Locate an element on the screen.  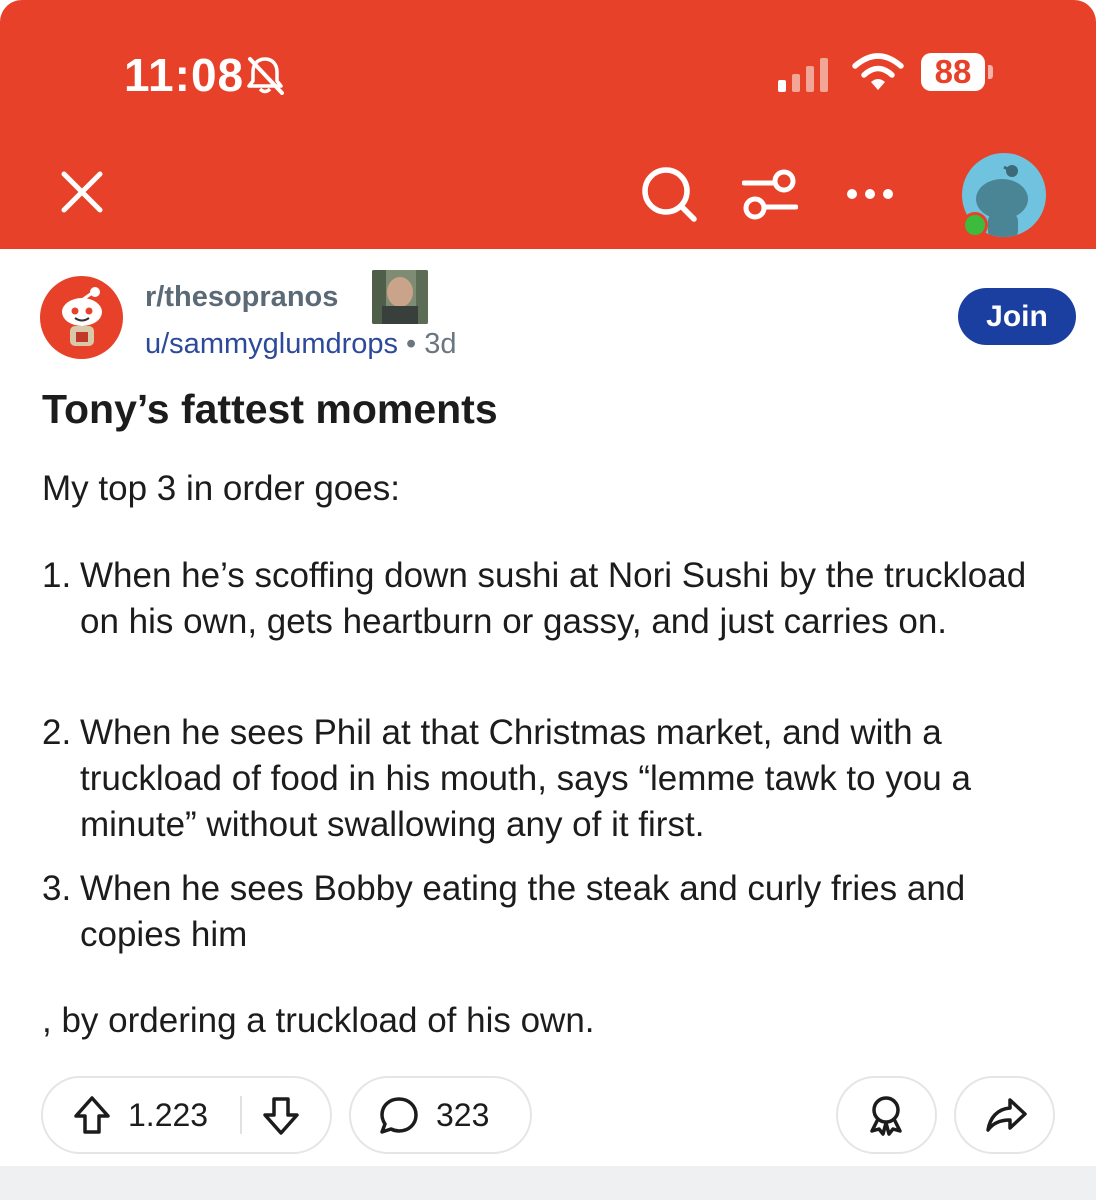
battery-indicator: 88 is located at coordinates (953, 72).